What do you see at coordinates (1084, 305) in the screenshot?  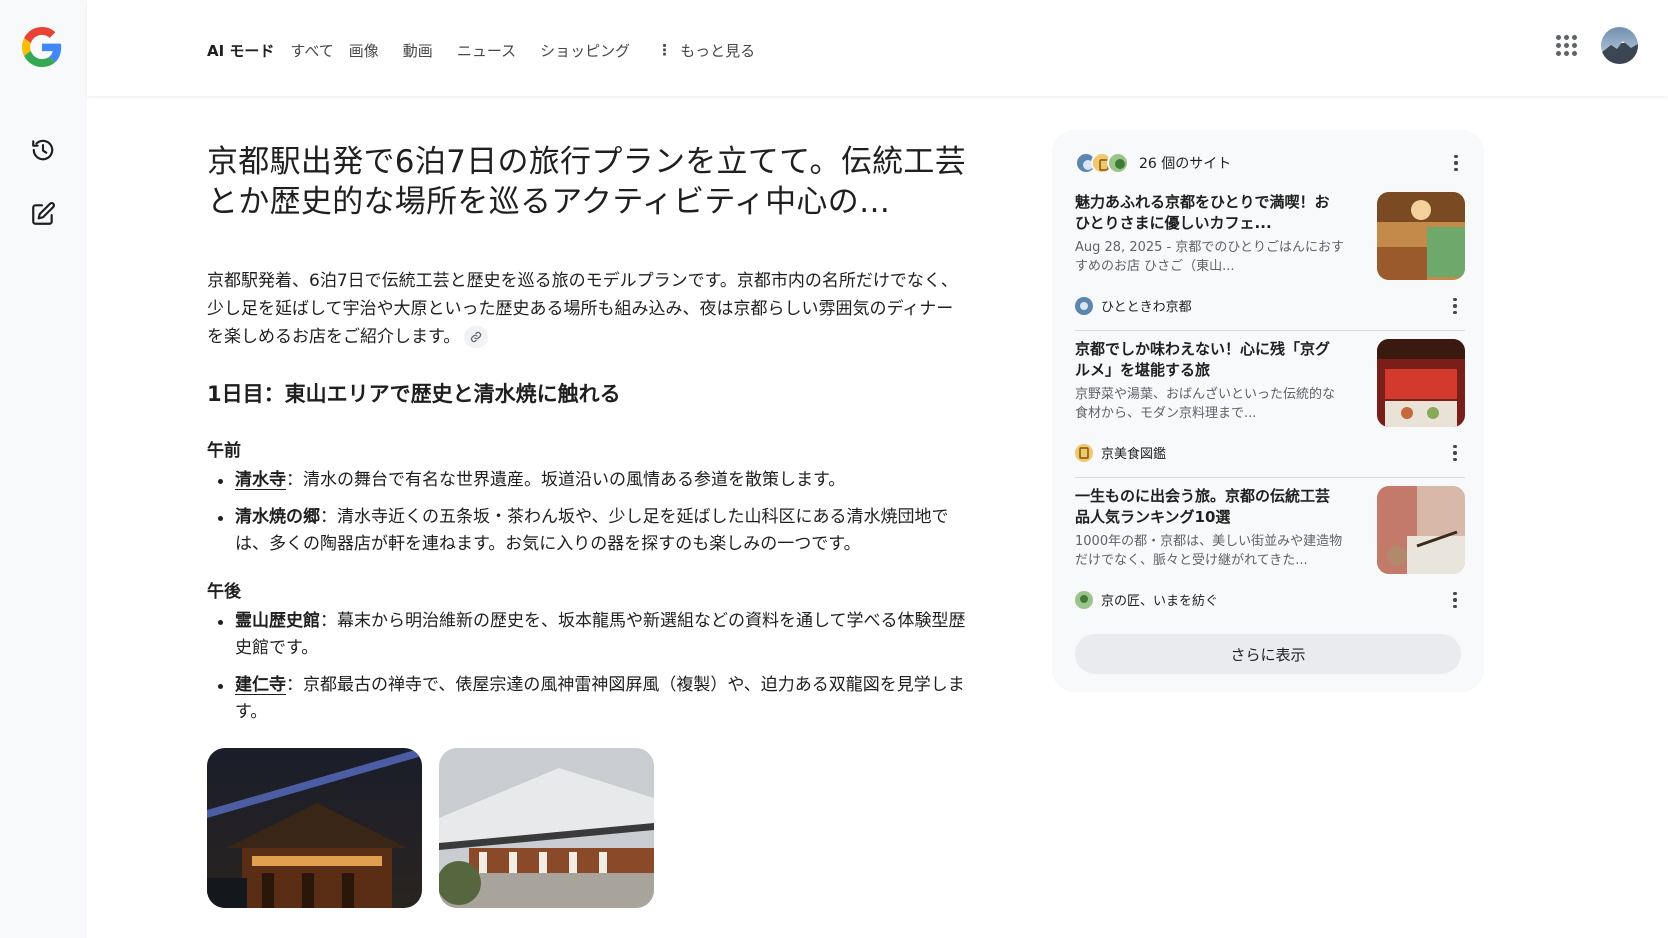 I see `site-favicon-hitotokiwa` at bounding box center [1084, 305].